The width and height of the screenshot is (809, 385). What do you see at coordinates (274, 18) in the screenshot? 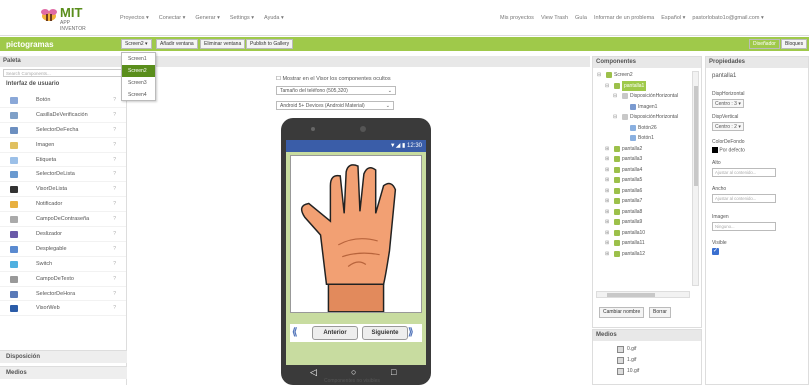
I see `menu-help: Ayuda ▾` at bounding box center [274, 18].